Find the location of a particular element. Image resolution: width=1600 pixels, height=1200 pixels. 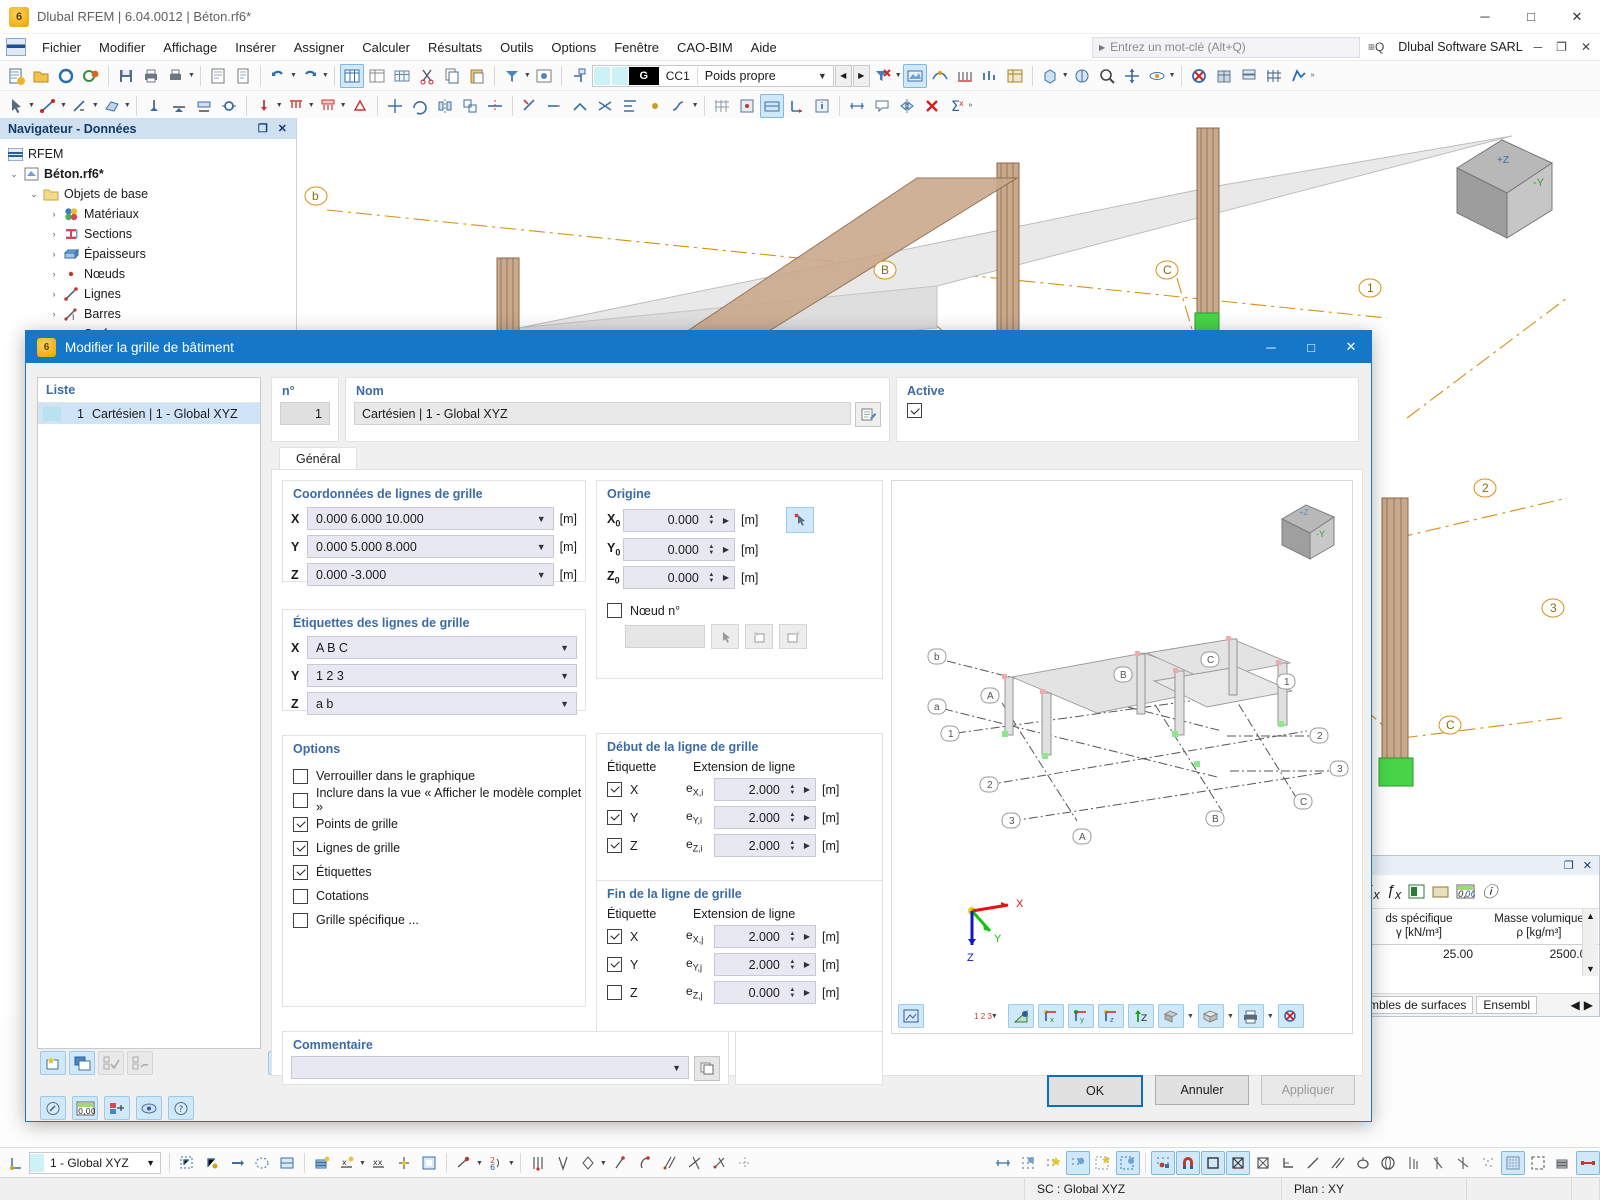

info-icon is located at coordinates (53, 1108).